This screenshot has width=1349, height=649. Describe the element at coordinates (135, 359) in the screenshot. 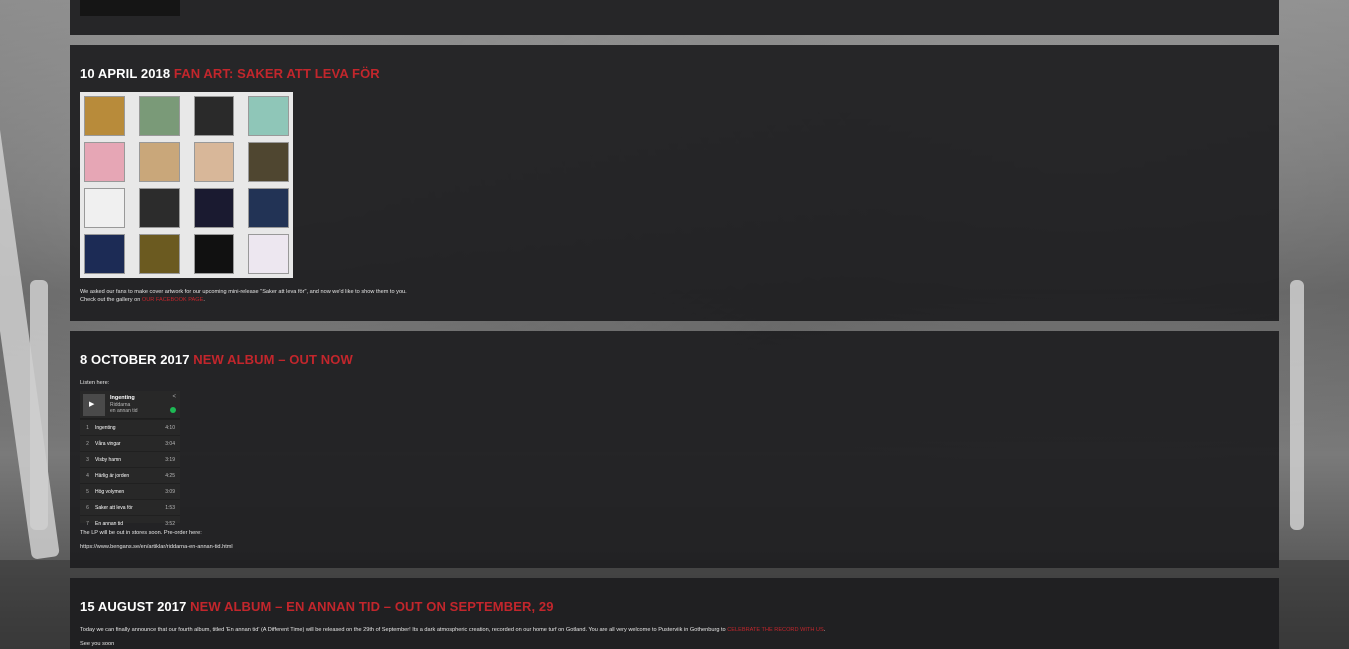

I see `post-date: 8 OCTOBER 2017` at that location.